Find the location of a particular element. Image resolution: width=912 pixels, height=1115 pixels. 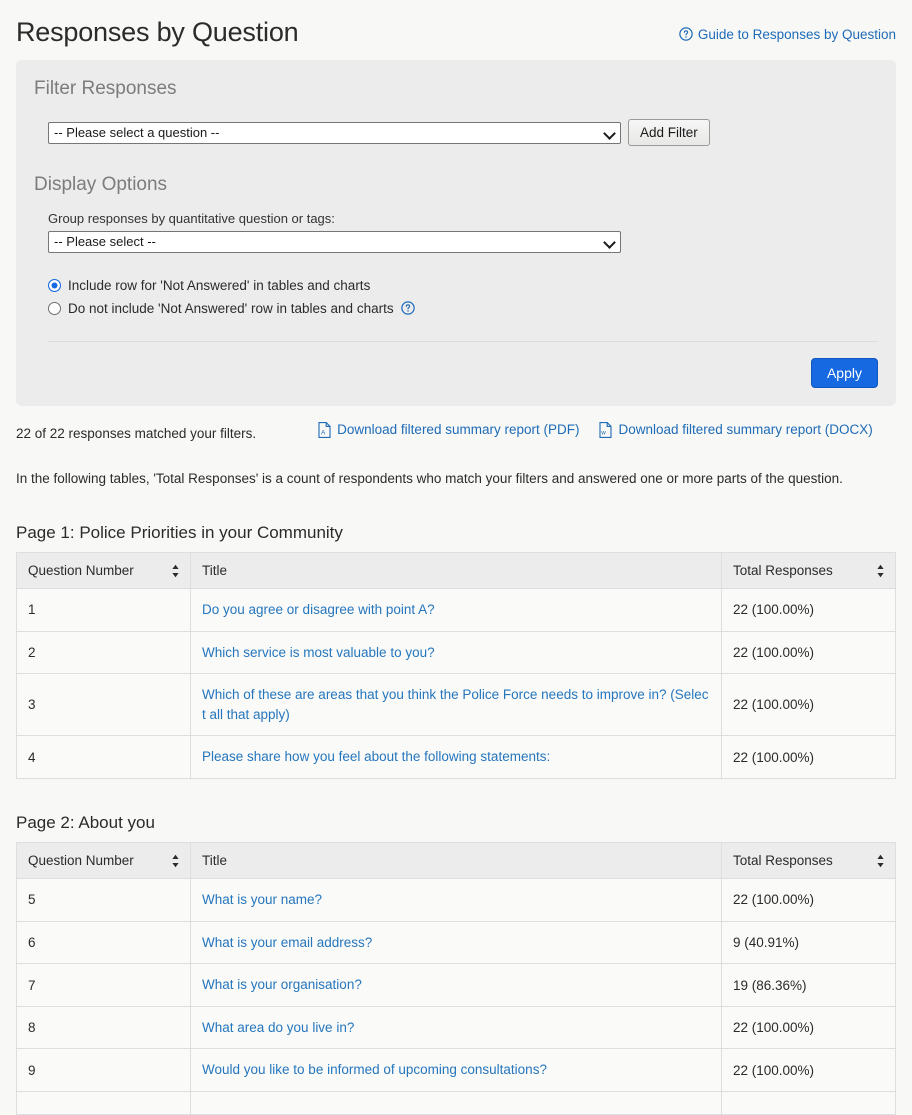

table-row: 8 What area do you live in? 22 (100.00%) is located at coordinates (456, 1027).